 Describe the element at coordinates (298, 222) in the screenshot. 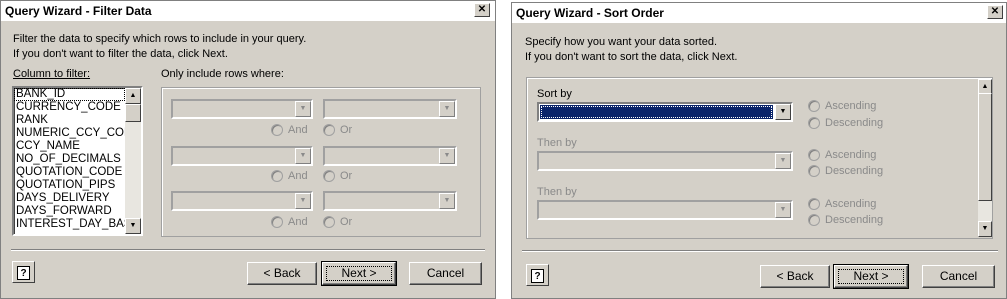

I see `criteria3-and-label: And` at that location.